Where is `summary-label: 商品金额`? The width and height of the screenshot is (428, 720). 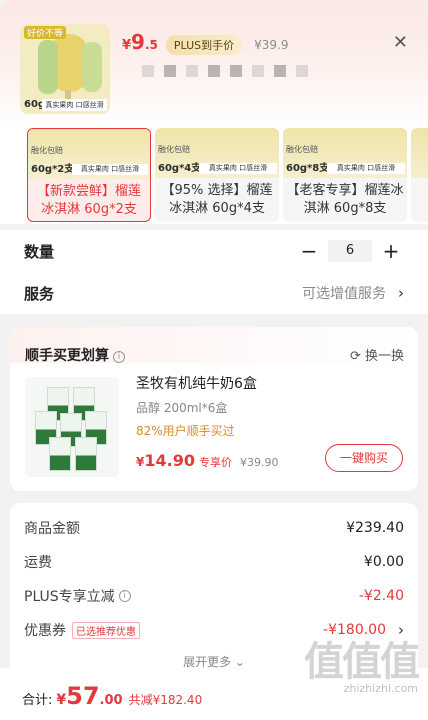 summary-label: 商品金额 is located at coordinates (52, 529).